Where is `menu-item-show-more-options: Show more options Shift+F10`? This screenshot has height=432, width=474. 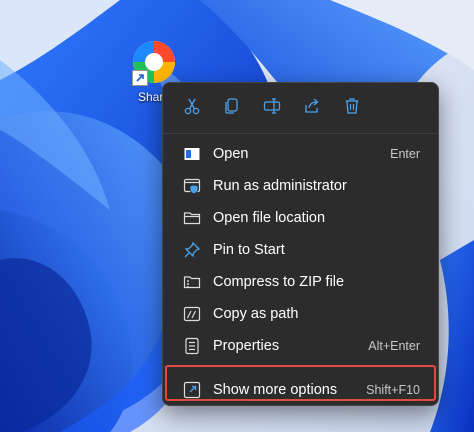 menu-item-show-more-options: Show more options Shift+F10 is located at coordinates (300, 390).